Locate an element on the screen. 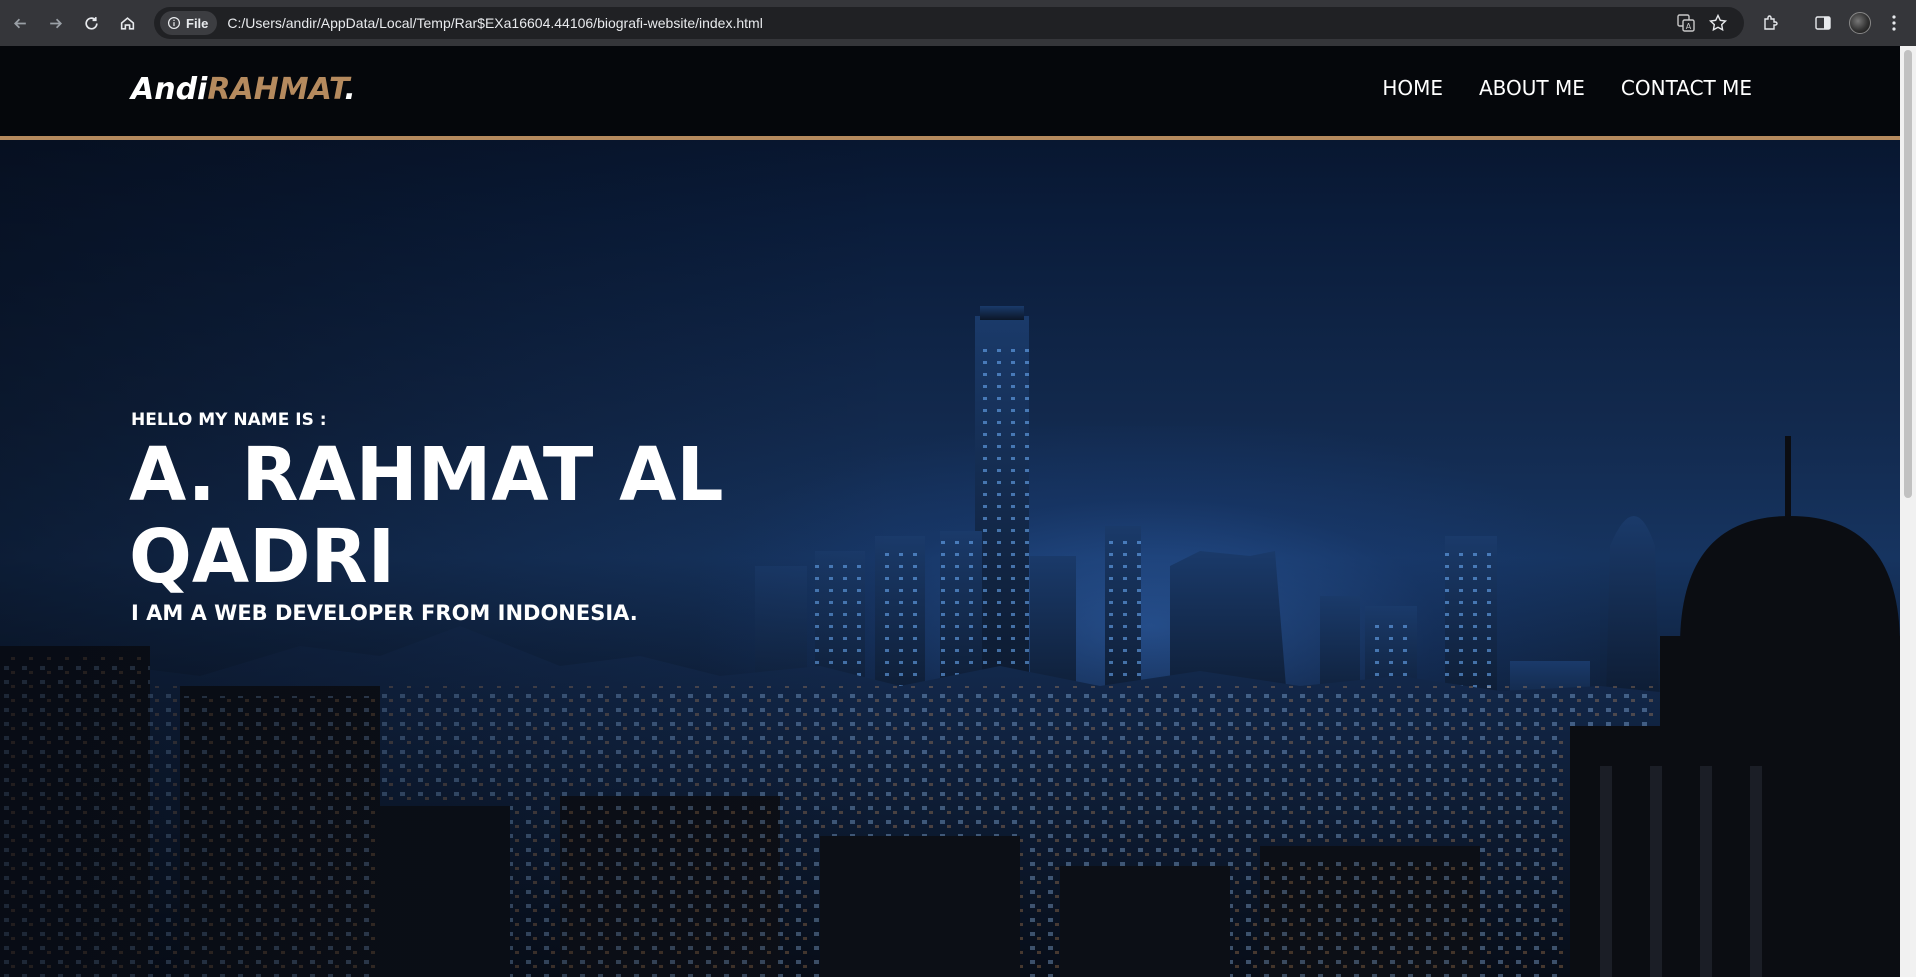  nav-link-home: HOME is located at coordinates (1412, 88).